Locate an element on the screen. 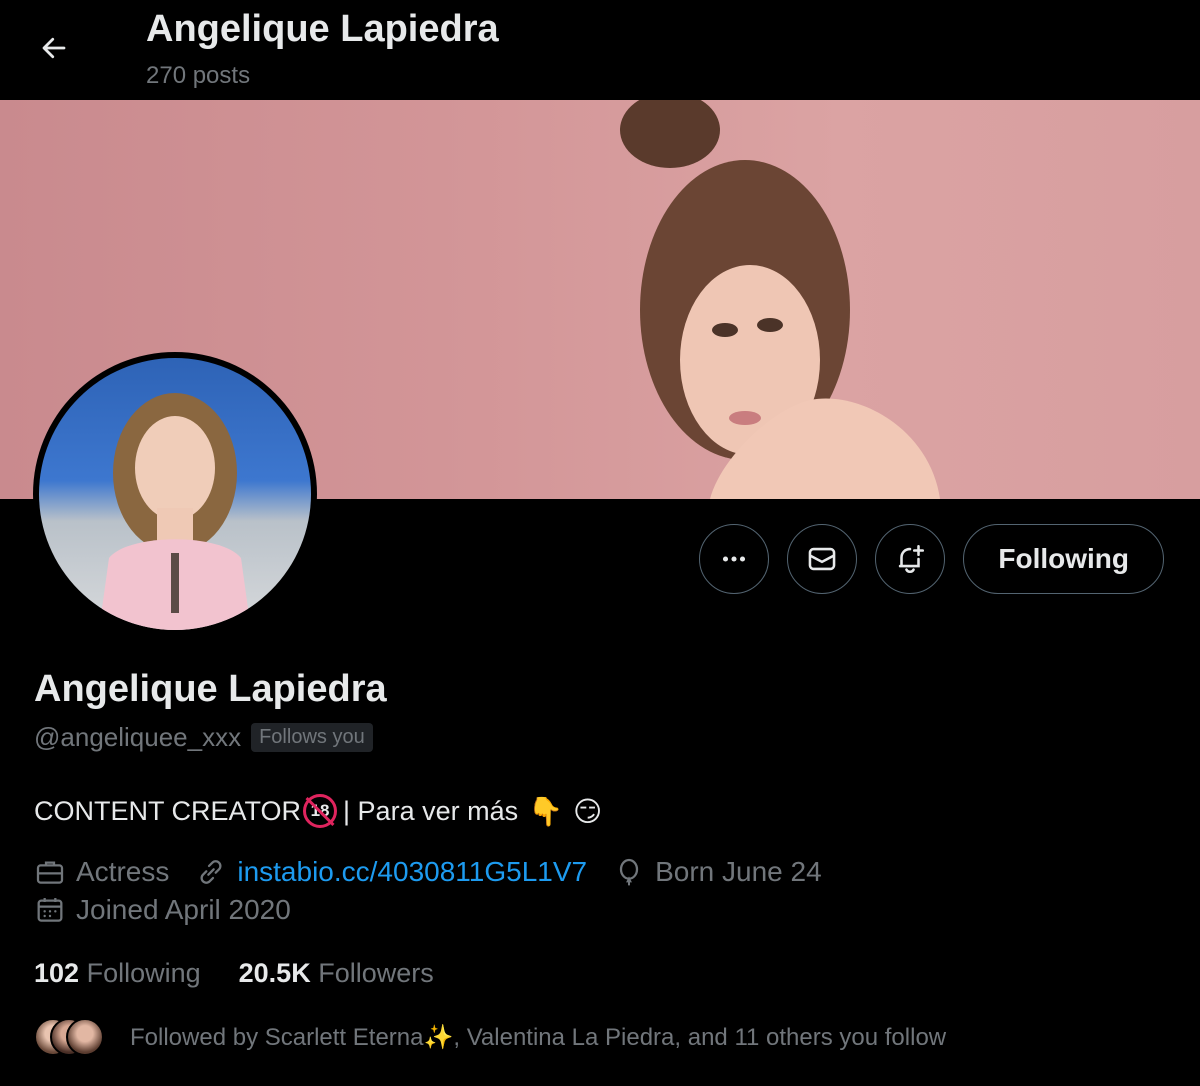  following-count-label: Following is located at coordinates (143, 973).